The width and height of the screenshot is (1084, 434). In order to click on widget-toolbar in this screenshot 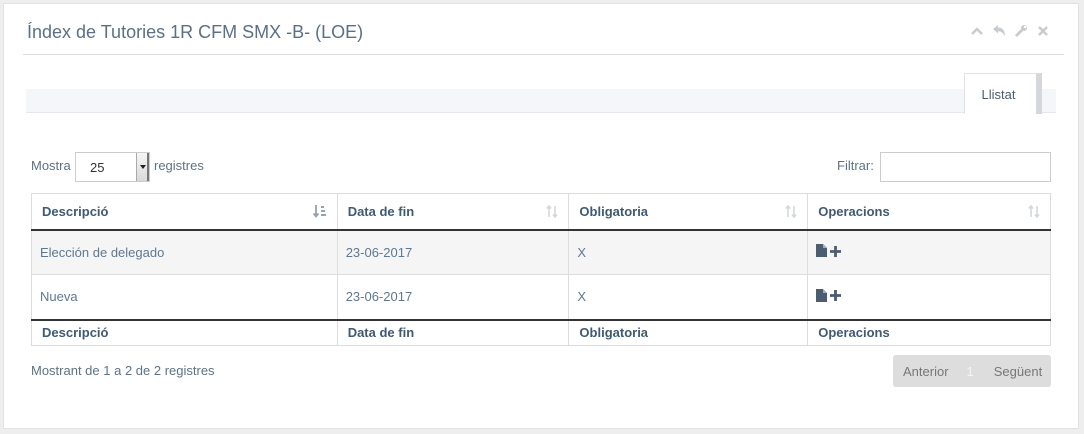, I will do `click(1010, 31)`.